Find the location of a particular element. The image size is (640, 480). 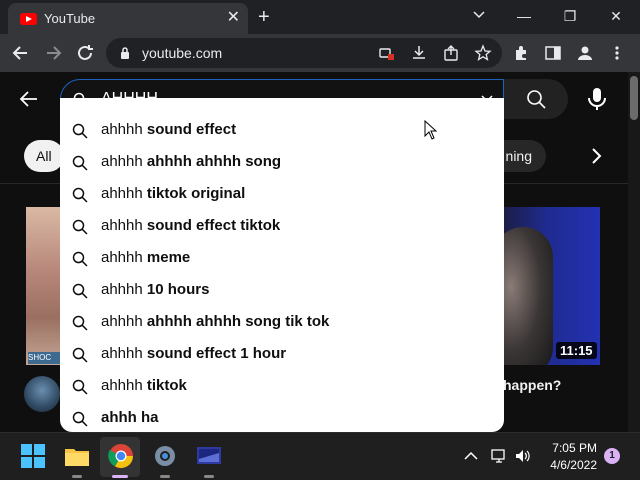

settings-indicator is located at coordinates (165, 476).